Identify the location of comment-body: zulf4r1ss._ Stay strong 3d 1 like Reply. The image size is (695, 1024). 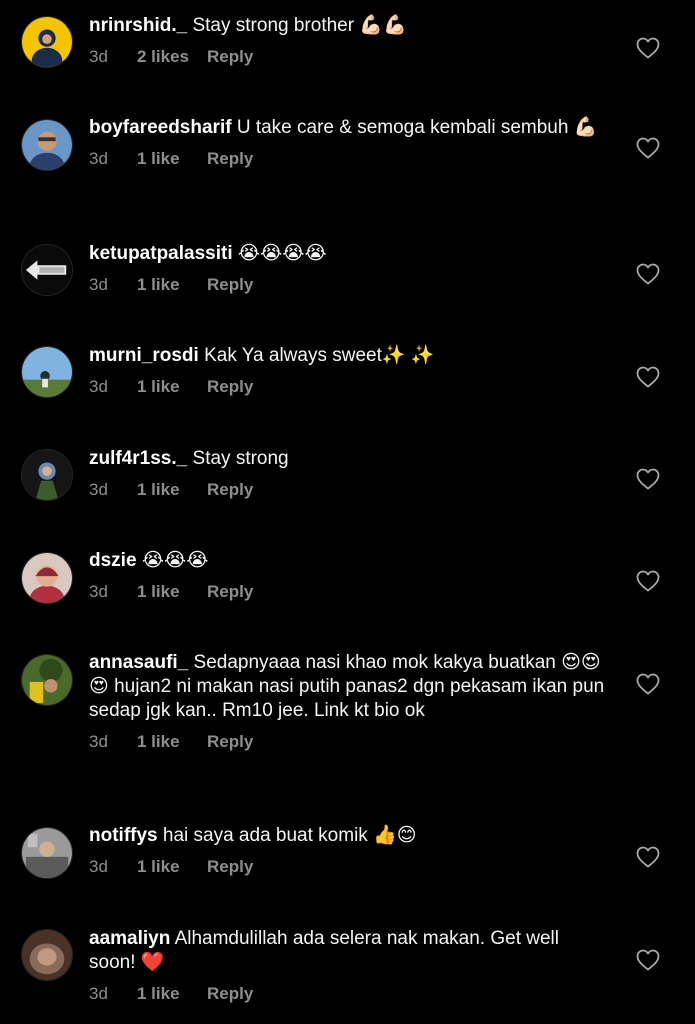
(349, 473).